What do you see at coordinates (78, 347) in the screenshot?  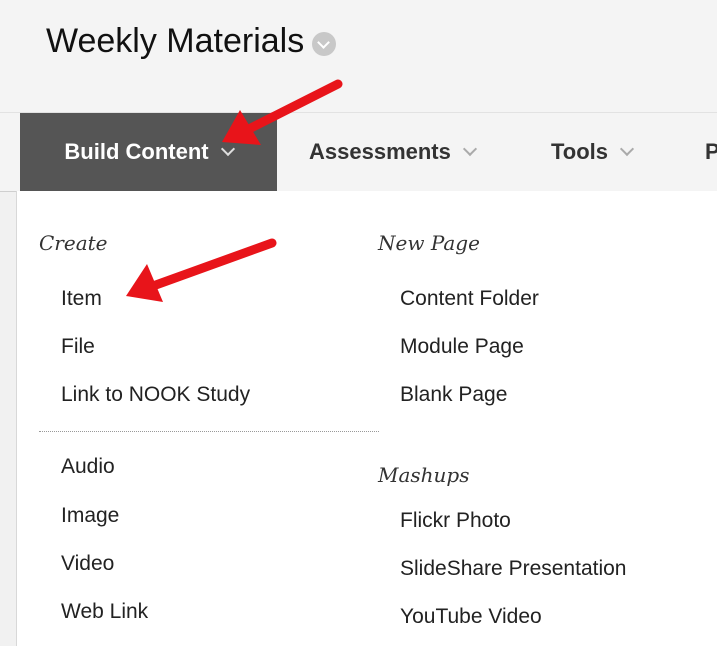 I see `menu-item-file: File` at bounding box center [78, 347].